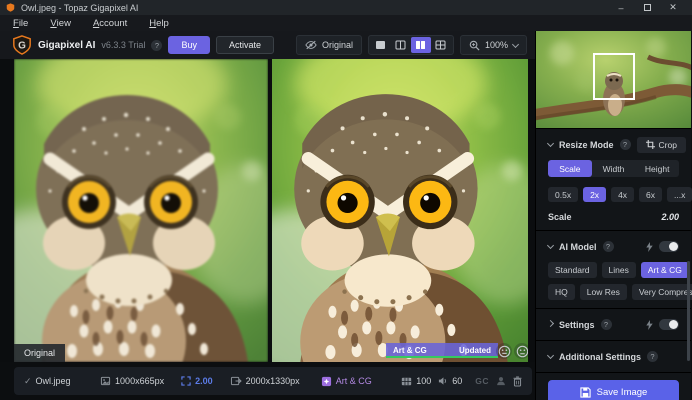 The image size is (692, 400). Describe the element at coordinates (651, 194) in the screenshot. I see `scale-option-6x: 6x` at that location.